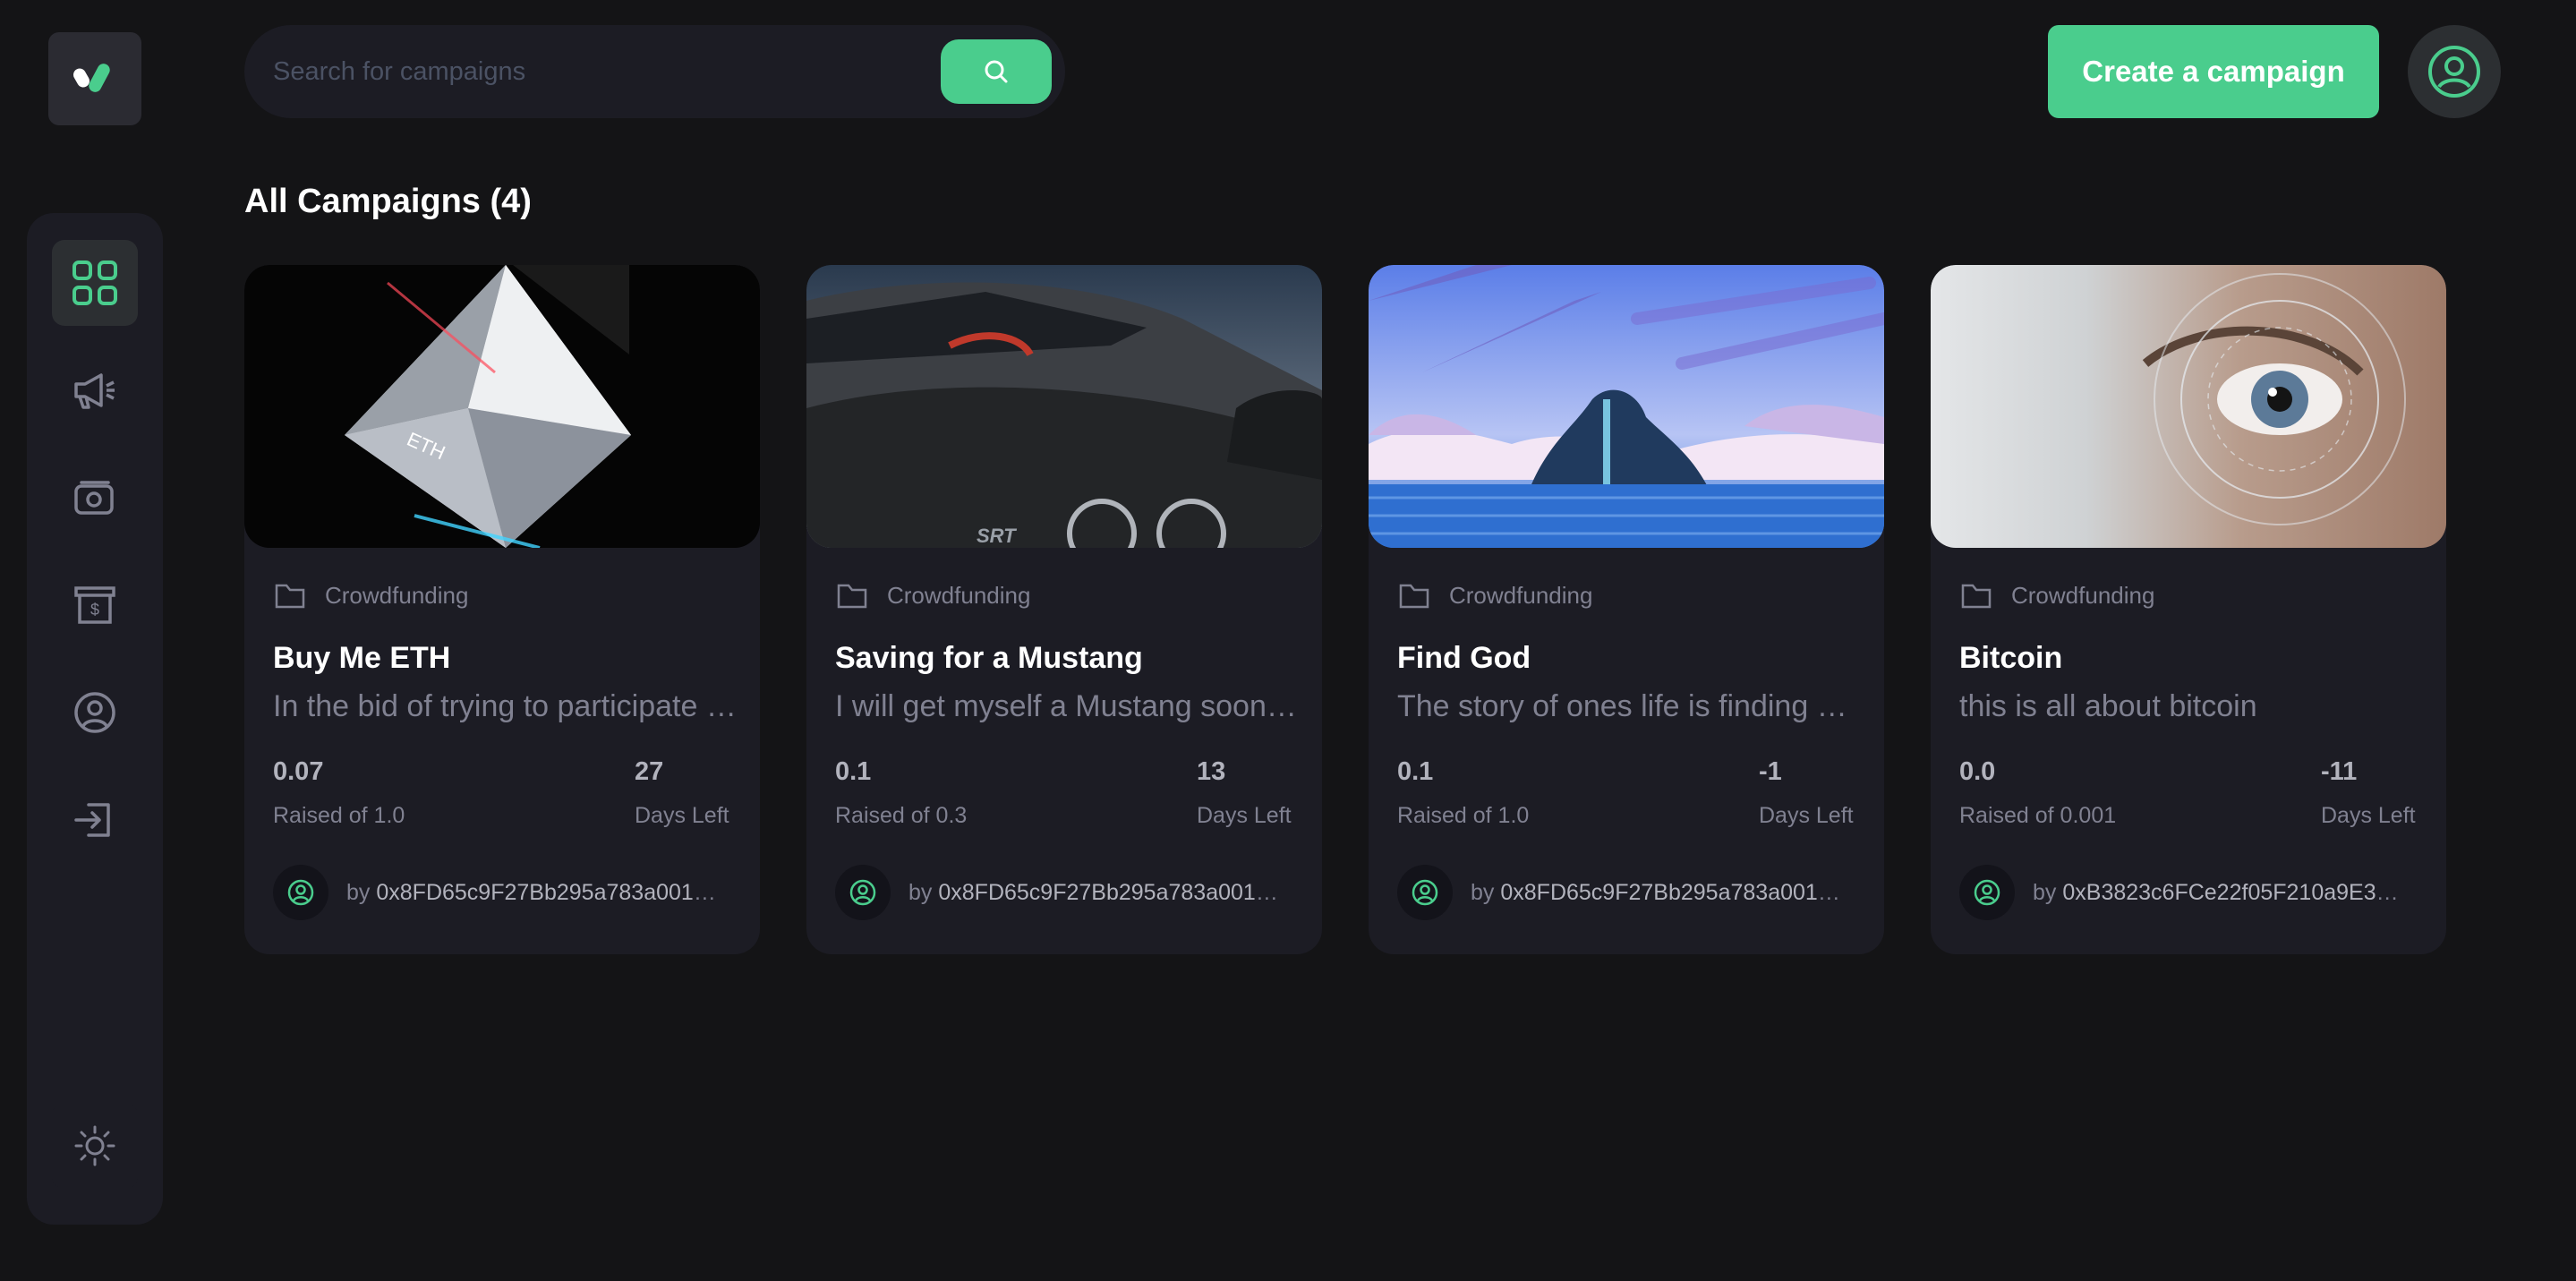  Describe the element at coordinates (1068, 706) in the screenshot. I see `campaign-description: I will get myself a Mustang soon enough` at that location.